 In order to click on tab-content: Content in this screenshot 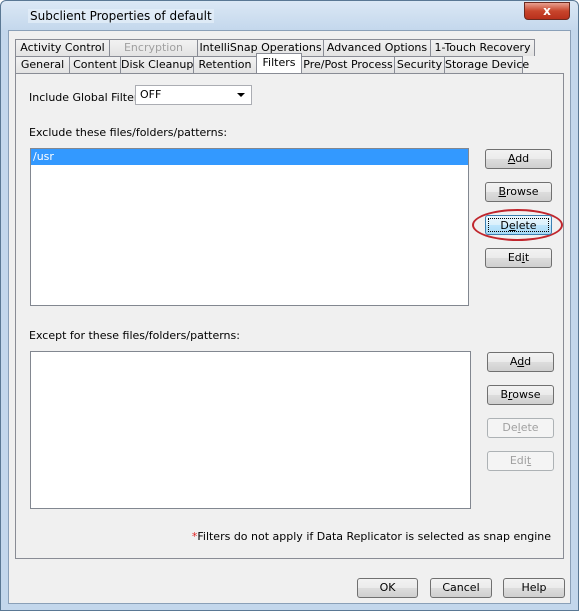, I will do `click(95, 64)`.